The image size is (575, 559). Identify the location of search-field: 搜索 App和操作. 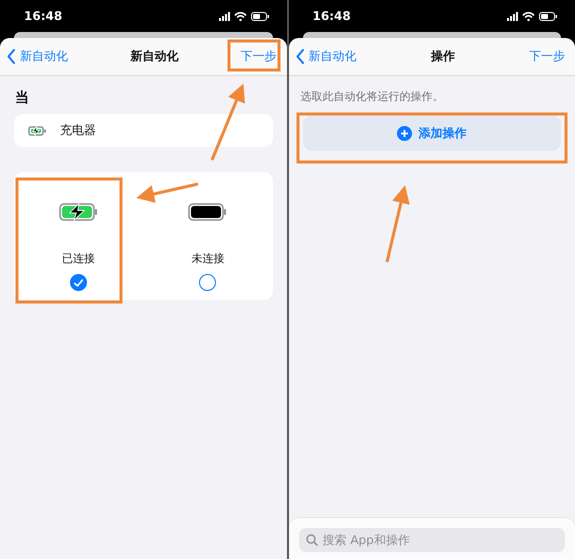
(431, 540).